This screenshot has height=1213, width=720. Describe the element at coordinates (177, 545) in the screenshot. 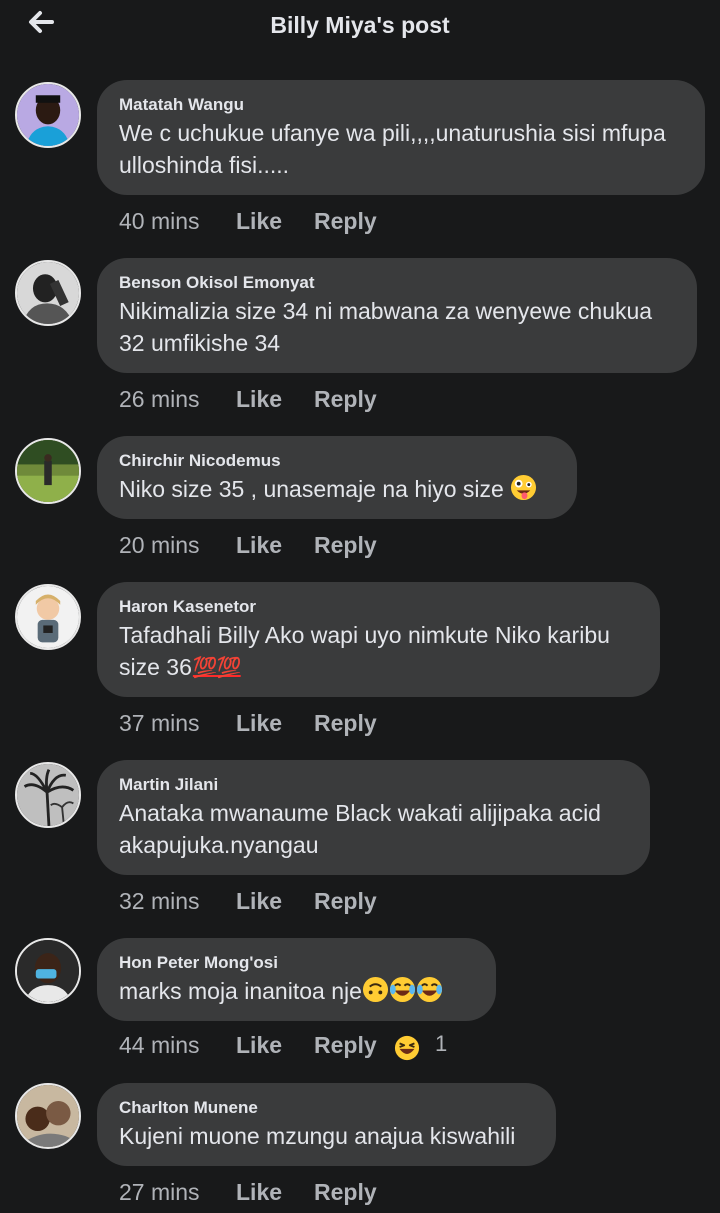

I see `comment-timestamp: 20 mins` at that location.